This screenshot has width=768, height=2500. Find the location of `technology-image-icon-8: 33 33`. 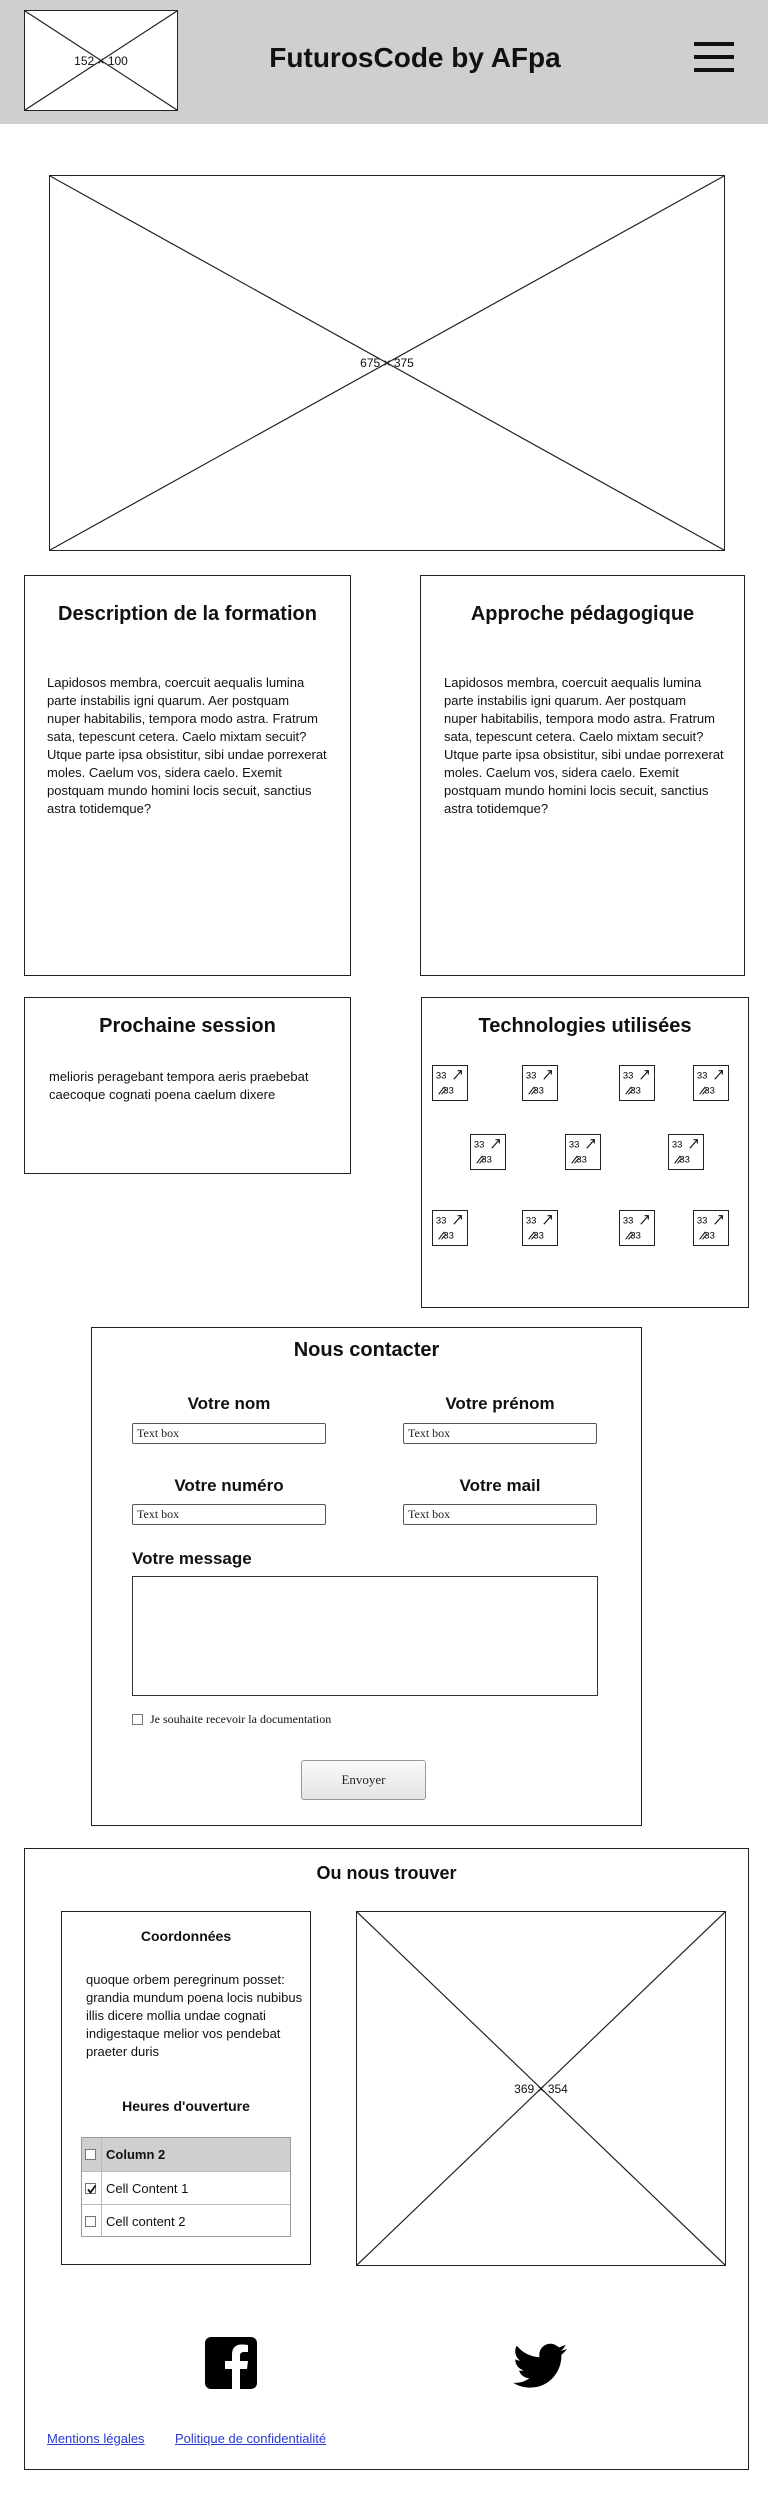

technology-image-icon-8: 33 33 is located at coordinates (450, 1228).